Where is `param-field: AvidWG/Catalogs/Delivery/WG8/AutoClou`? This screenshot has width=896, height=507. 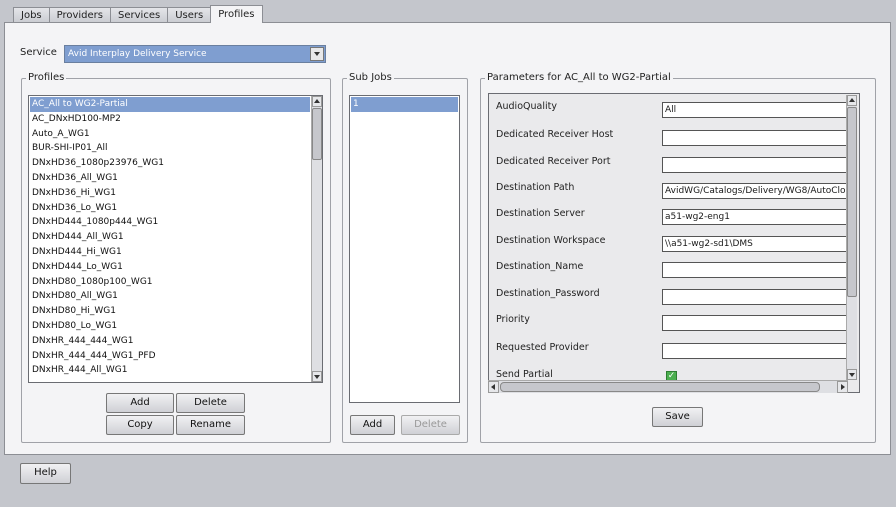
param-field: AvidWG/Catalogs/Delivery/WG8/AutoClou is located at coordinates (755, 191).